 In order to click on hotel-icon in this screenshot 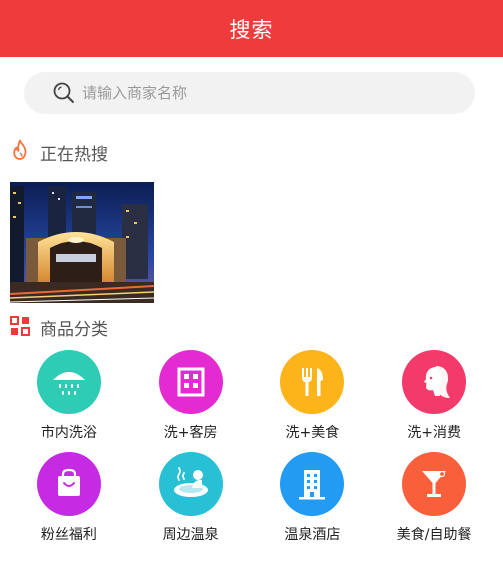, I will do `click(312, 484)`.